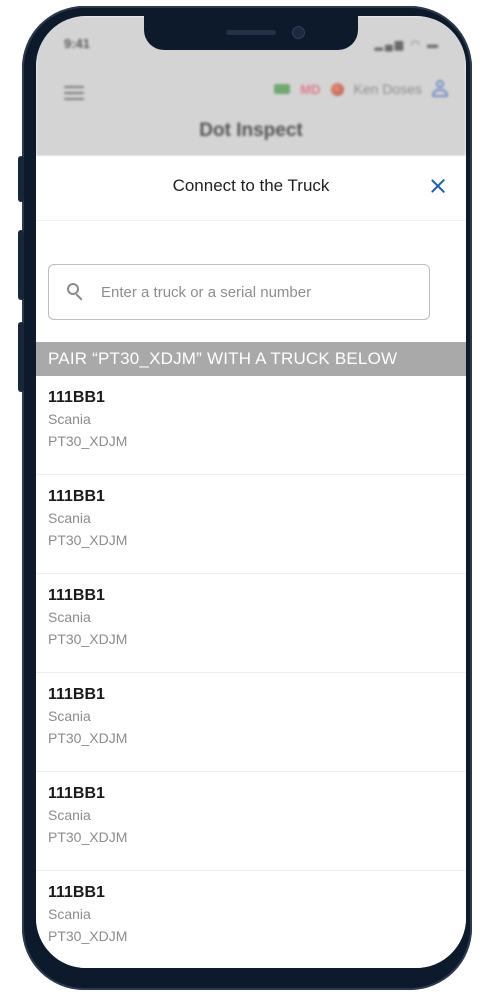 This screenshot has height=996, width=491. Describe the element at coordinates (298, 32) in the screenshot. I see `camera-icon` at that location.